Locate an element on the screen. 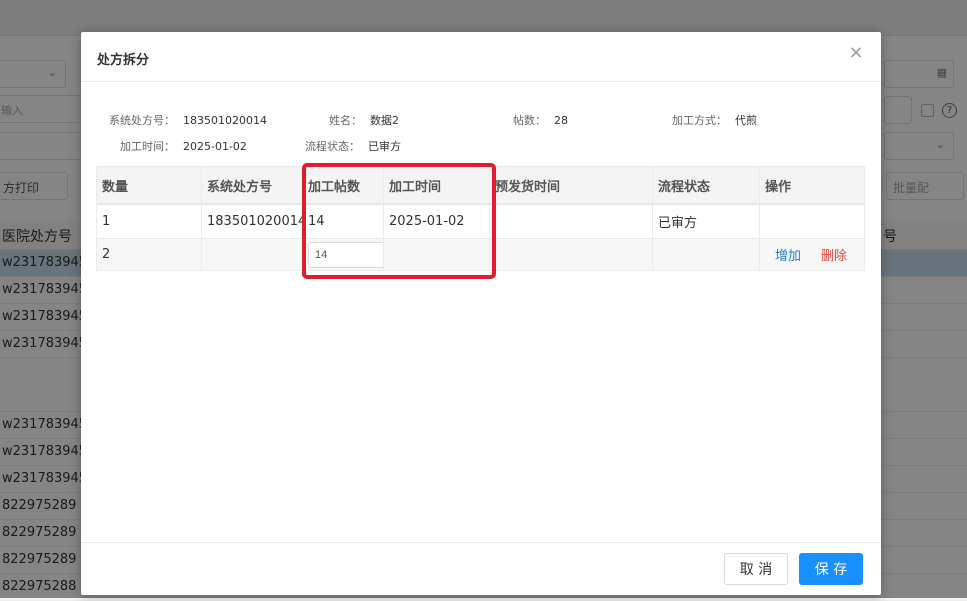  info-label: 姓名： is located at coordinates (345, 120).